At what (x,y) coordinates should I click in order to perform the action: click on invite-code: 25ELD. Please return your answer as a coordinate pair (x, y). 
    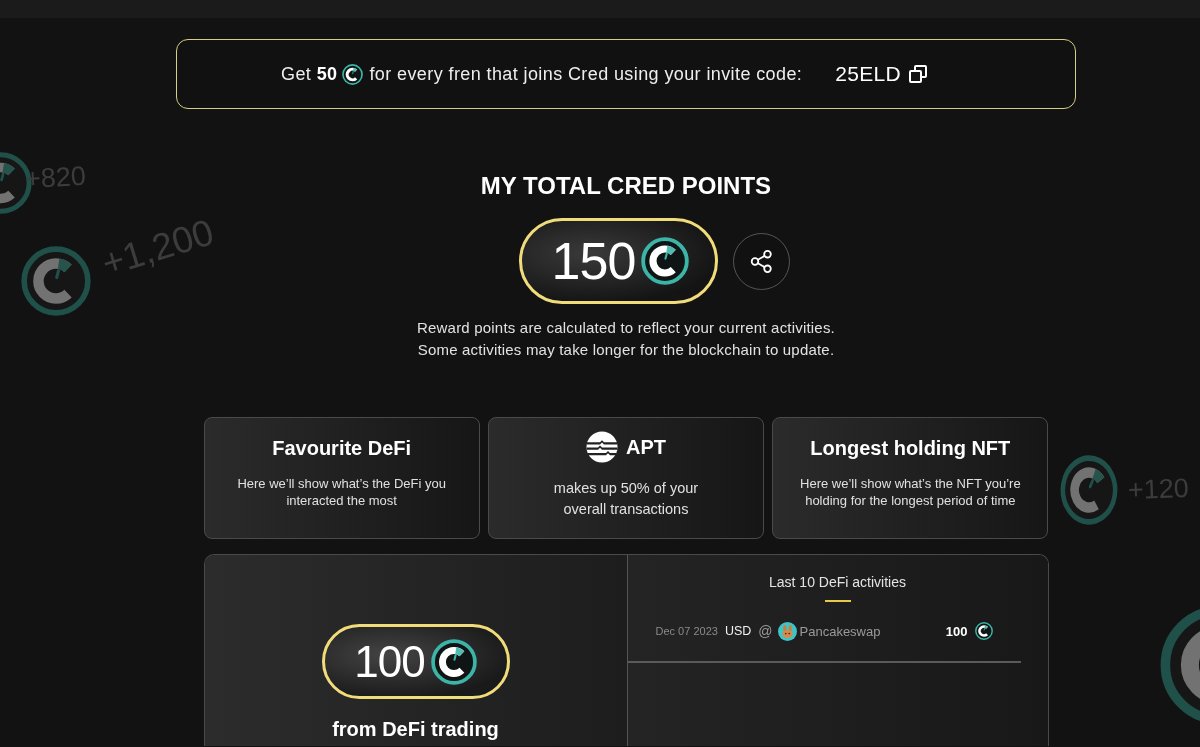
    Looking at the image, I should click on (868, 74).